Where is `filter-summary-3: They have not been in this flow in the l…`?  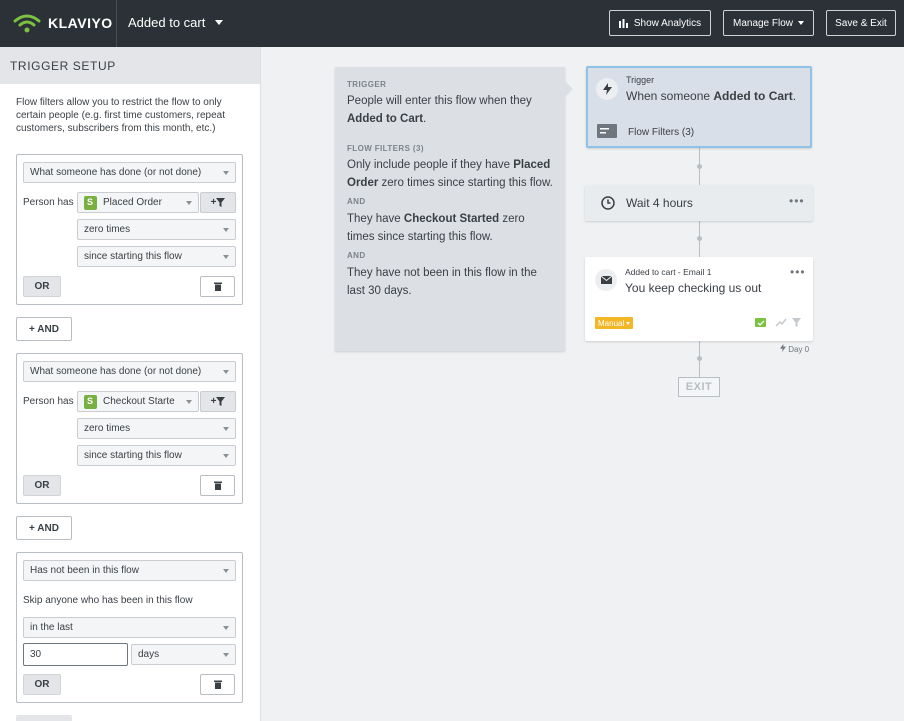 filter-summary-3: They have not been in this flow in the l… is located at coordinates (442, 282).